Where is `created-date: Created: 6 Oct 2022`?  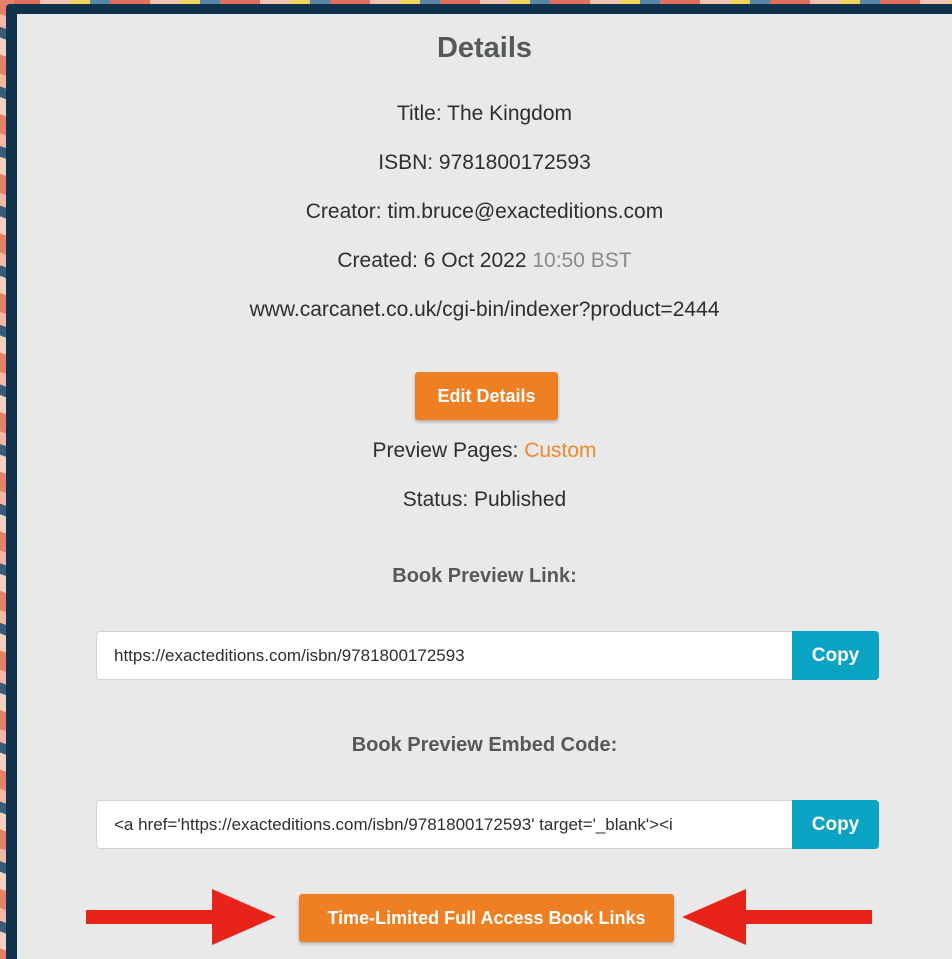 created-date: Created: 6 Oct 2022 is located at coordinates (432, 260).